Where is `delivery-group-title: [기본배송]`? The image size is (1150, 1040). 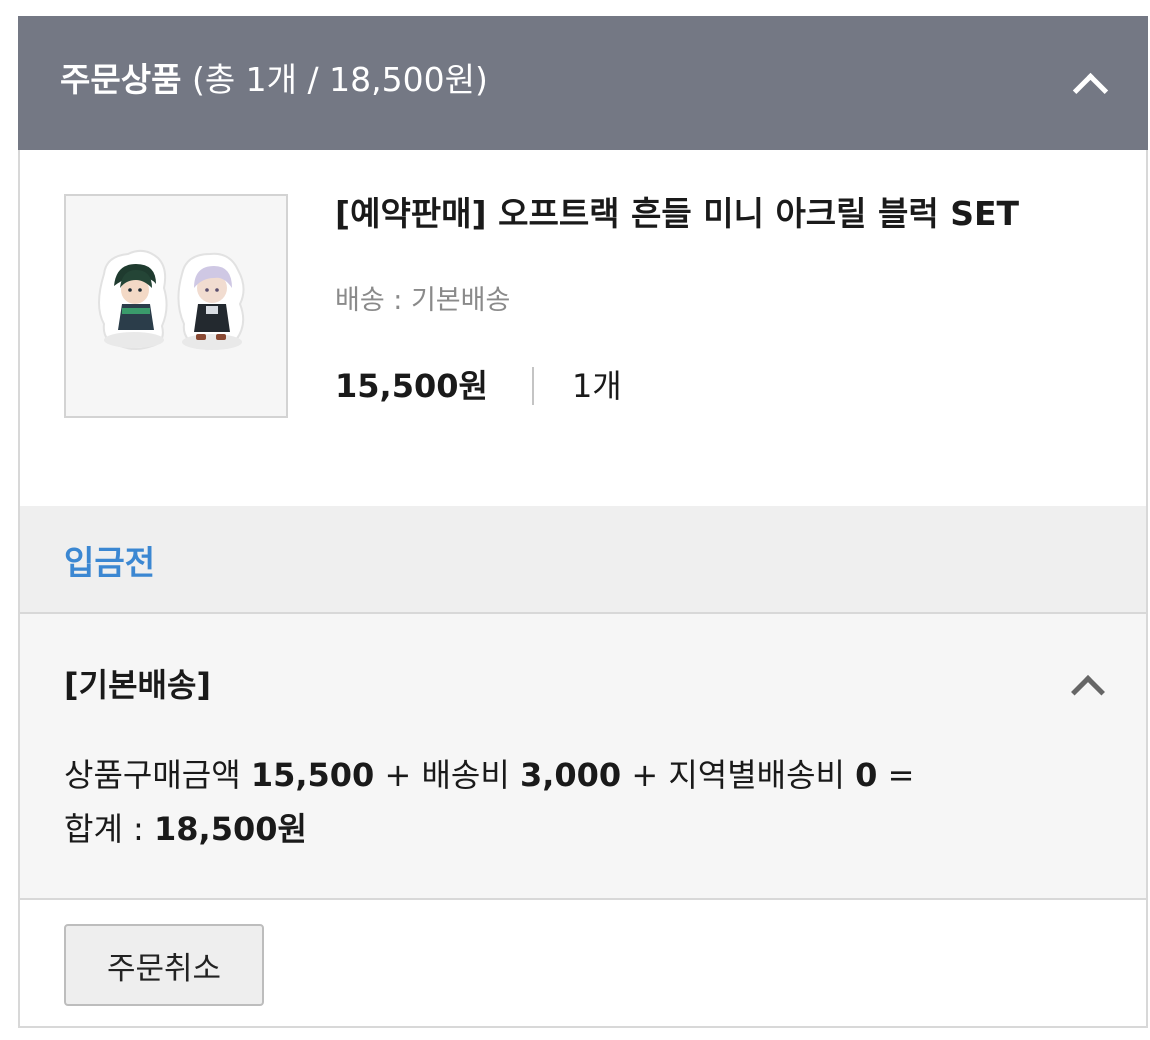
delivery-group-title: [기본배송] is located at coordinates (138, 685).